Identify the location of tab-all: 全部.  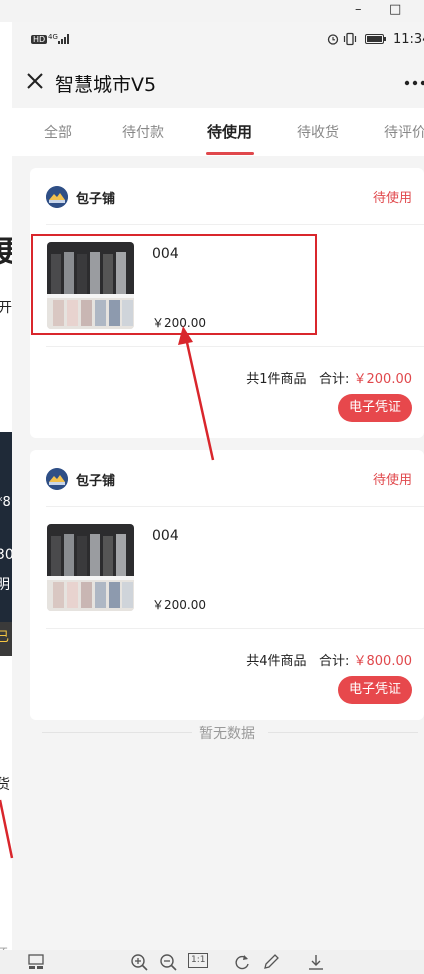
(58, 132).